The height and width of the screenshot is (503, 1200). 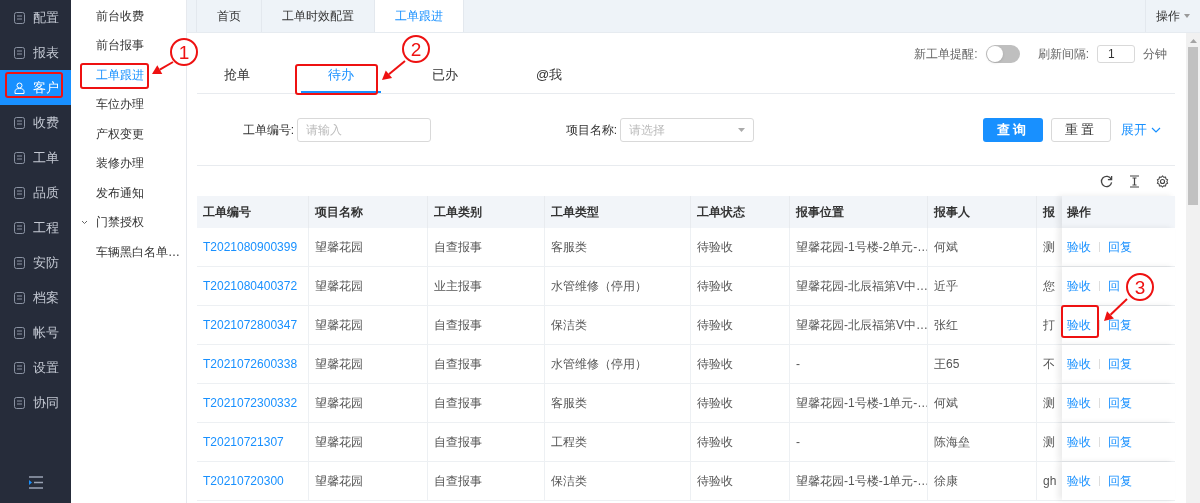 What do you see at coordinates (590, 130) in the screenshot?
I see `filter-label: 项目名称:` at bounding box center [590, 130].